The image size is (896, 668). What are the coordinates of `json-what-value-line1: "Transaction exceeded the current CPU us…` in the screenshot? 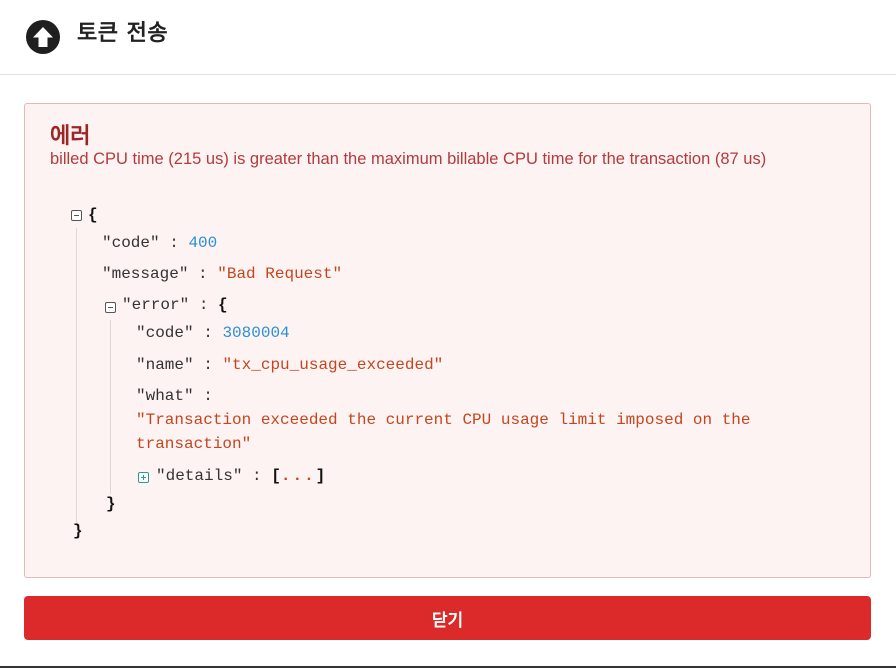 It's located at (443, 420).